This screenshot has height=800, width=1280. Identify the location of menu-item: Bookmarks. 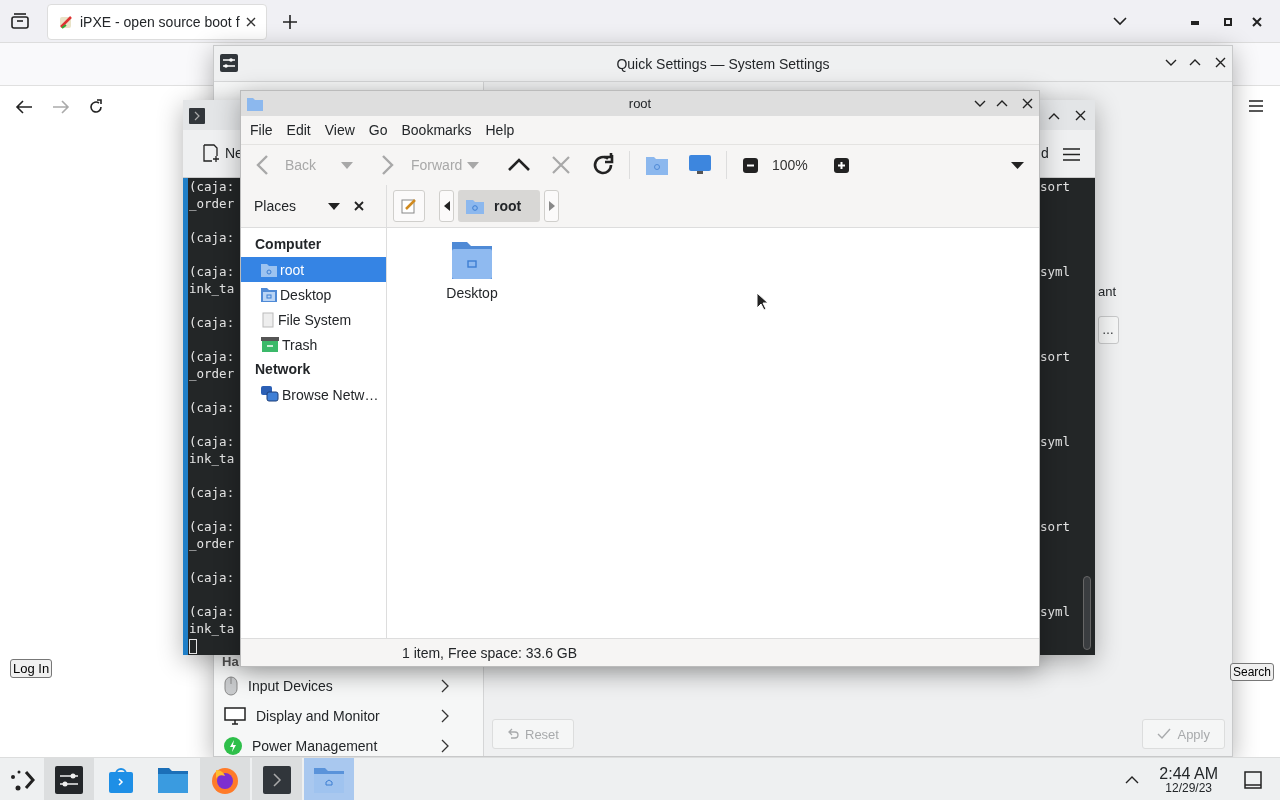
(436, 130).